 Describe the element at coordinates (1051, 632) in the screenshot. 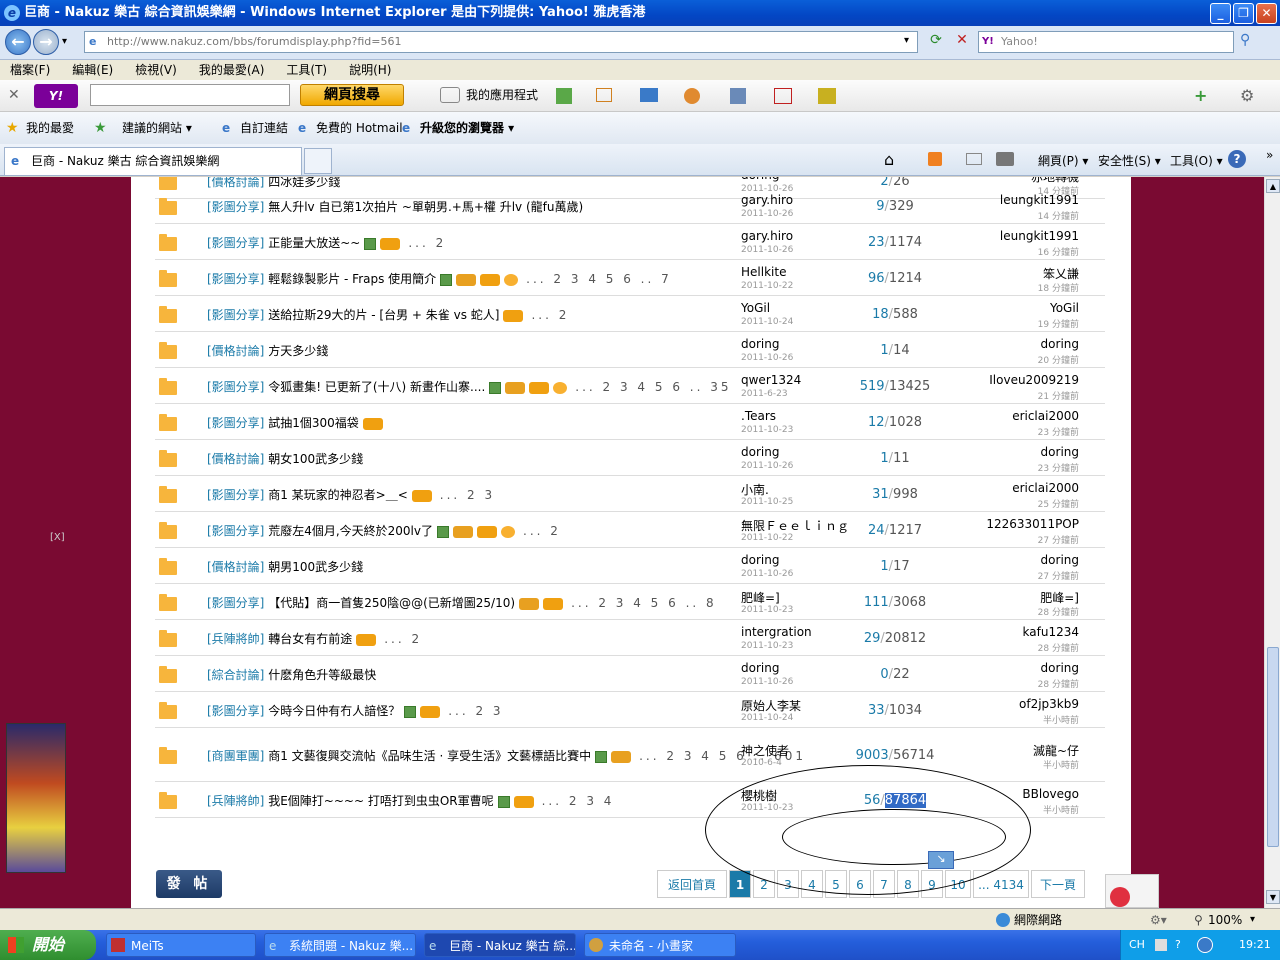

I see `last-poster: kafu1234` at that location.